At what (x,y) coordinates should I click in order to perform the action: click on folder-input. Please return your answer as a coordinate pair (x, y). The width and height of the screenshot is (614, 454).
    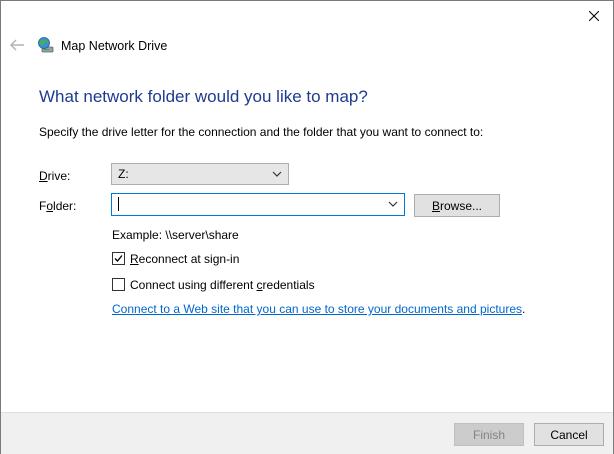
    Looking at the image, I should click on (245, 204).